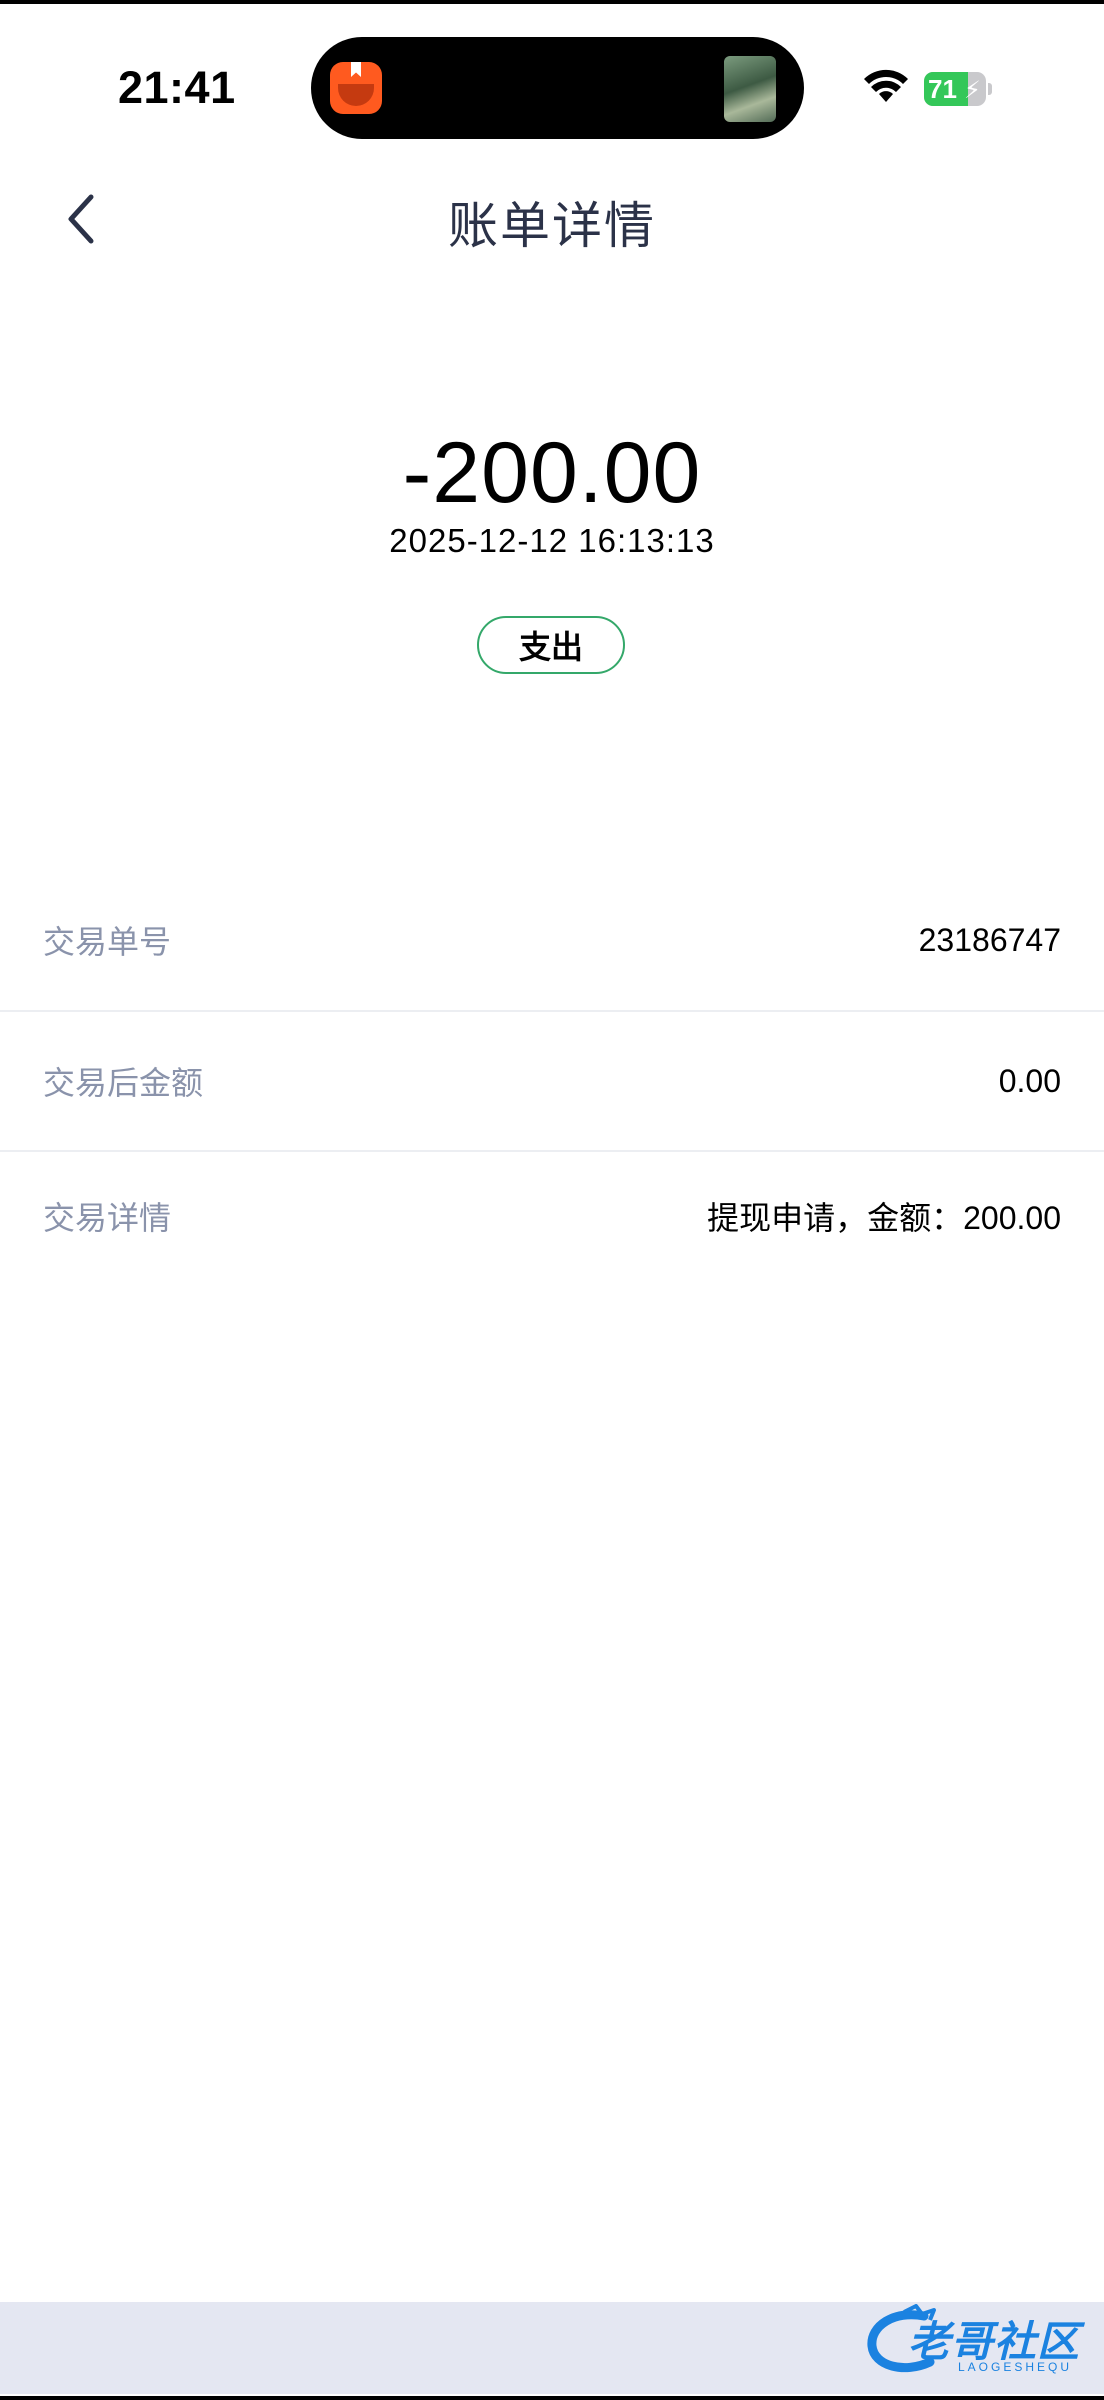 The height and width of the screenshot is (2400, 1104). Describe the element at coordinates (978, 2342) in the screenshot. I see `watermark-logo: 老哥社区 LAOGESHEQU` at that location.